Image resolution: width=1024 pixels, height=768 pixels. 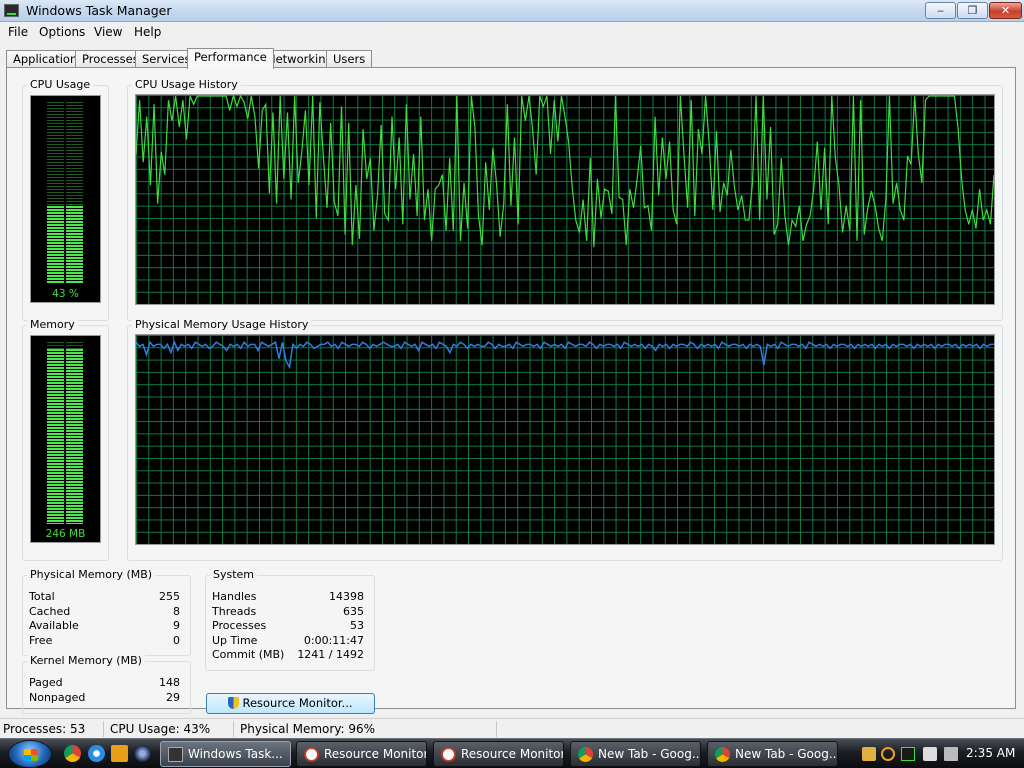 What do you see at coordinates (104, 611) in the screenshot?
I see `stat-row: Cached 8` at bounding box center [104, 611].